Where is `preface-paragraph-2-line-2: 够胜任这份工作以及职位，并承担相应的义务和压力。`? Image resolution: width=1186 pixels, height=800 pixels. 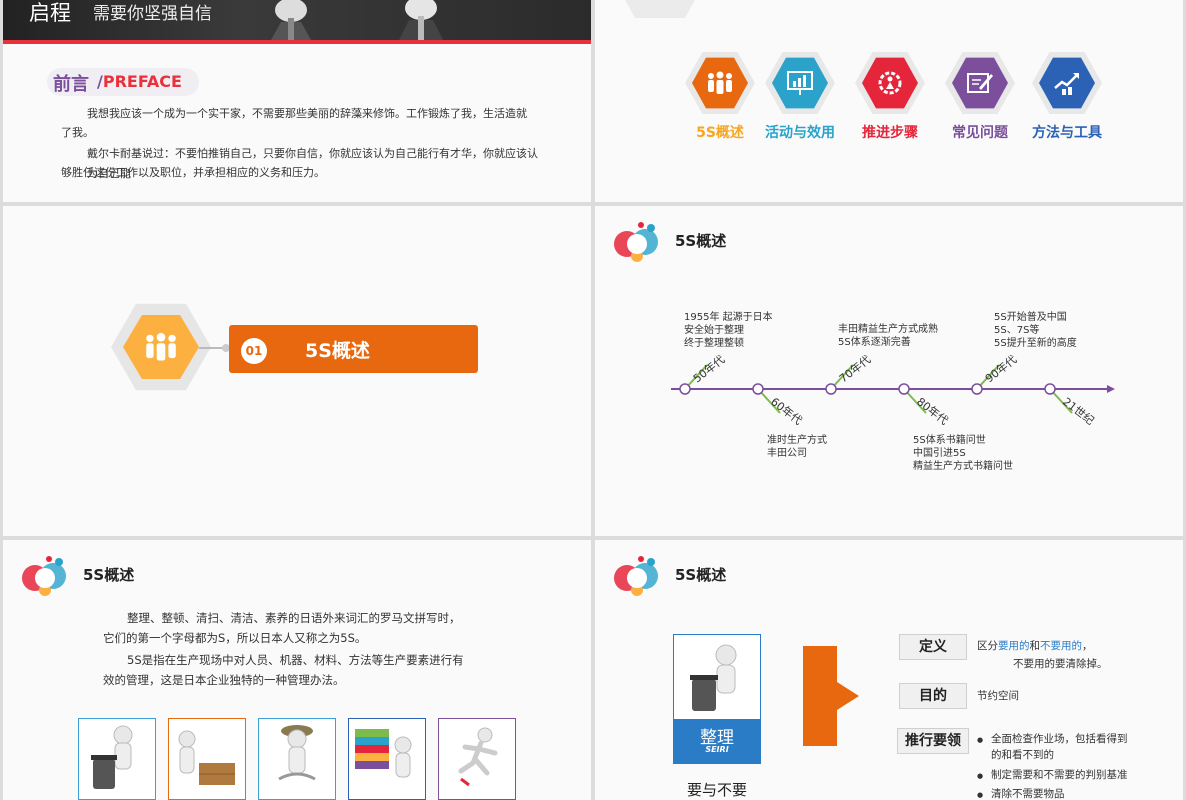 preface-paragraph-2-line-2: 够胜任这份工作以及职位，并承担相应的义务和压力。 is located at coordinates (193, 172).